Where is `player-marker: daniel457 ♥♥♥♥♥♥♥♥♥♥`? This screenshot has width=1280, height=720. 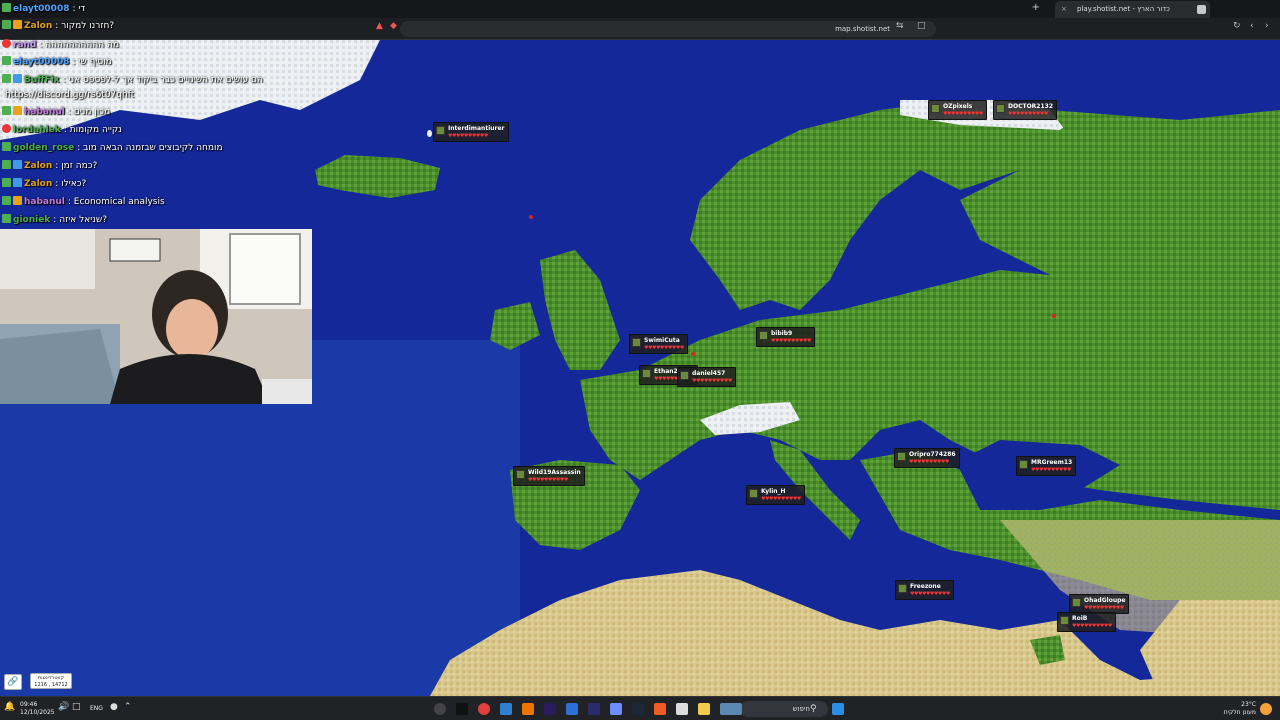 player-marker: daniel457 ♥♥♥♥♥♥♥♥♥♥ is located at coordinates (706, 377).